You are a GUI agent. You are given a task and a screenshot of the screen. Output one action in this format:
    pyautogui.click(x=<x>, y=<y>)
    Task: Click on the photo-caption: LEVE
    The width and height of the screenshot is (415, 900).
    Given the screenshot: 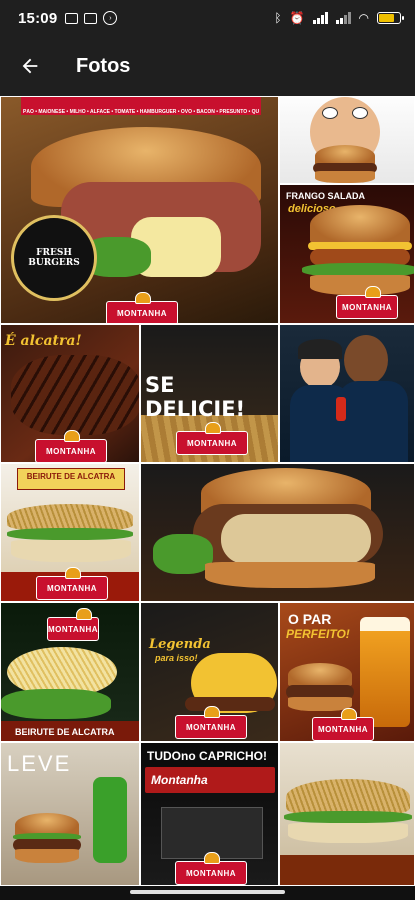 What is the action you would take?
    pyautogui.click(x=39, y=763)
    